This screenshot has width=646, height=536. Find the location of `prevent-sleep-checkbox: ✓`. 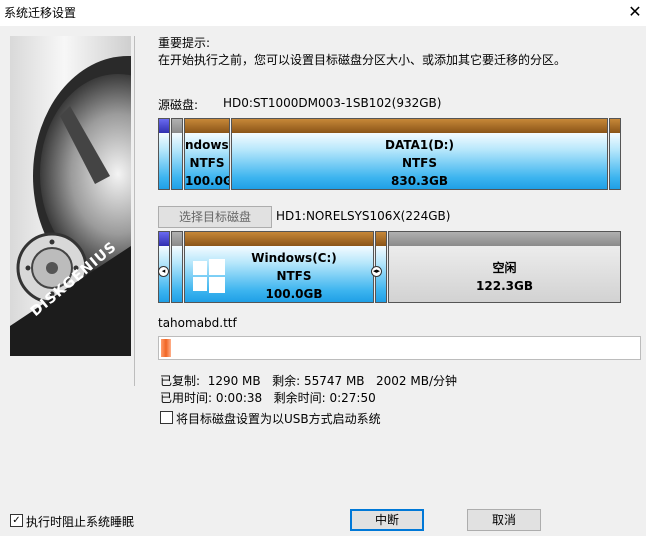

prevent-sleep-checkbox: ✓ is located at coordinates (16, 520).